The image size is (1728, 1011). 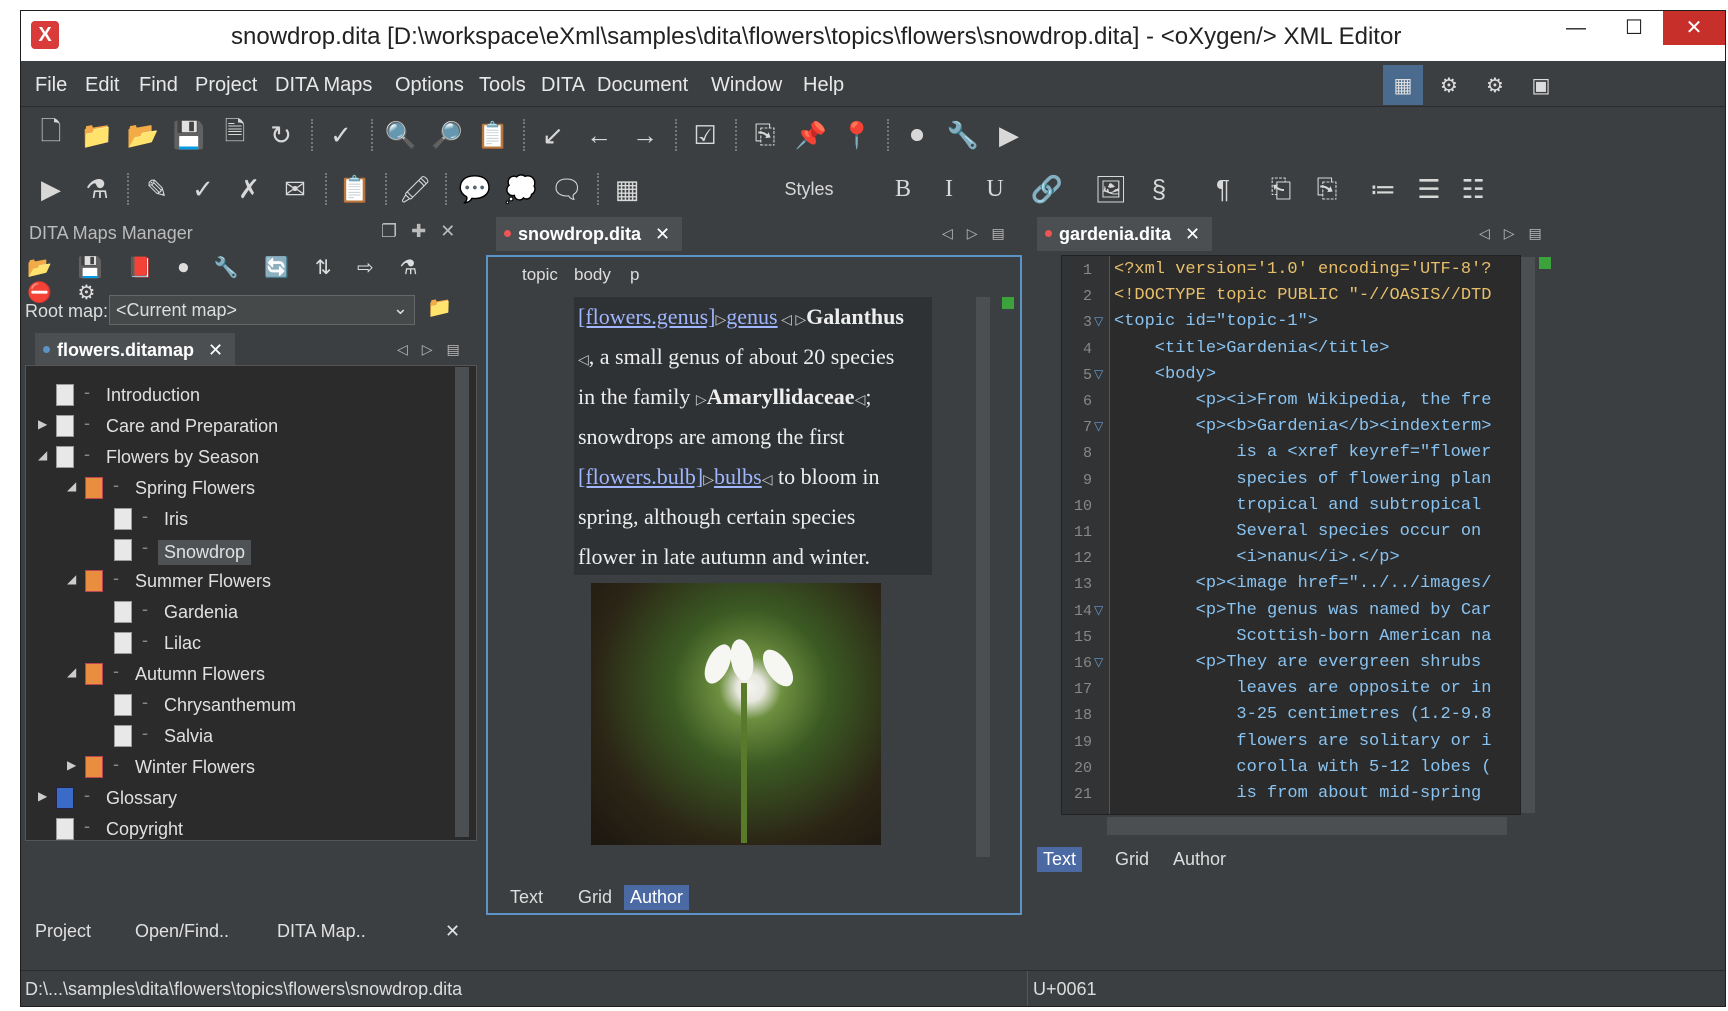 I want to click on bulleted-list-icon: ☰, so click(x=1429, y=189).